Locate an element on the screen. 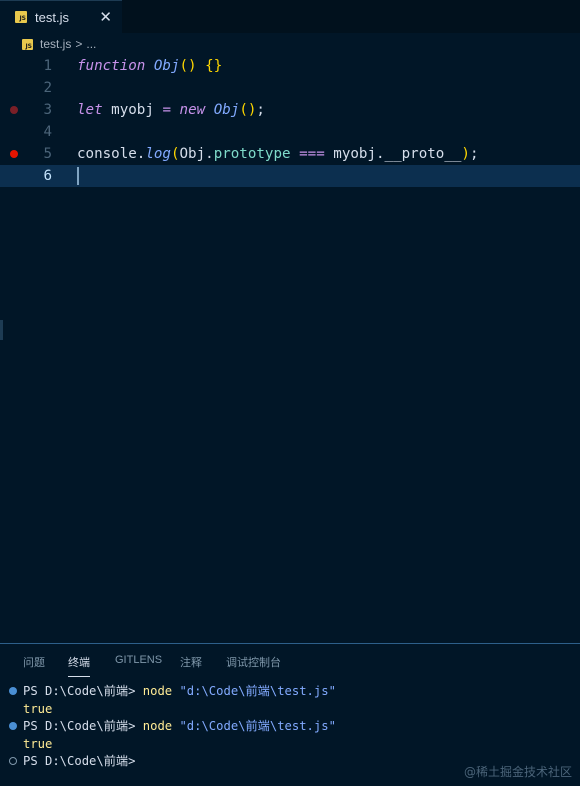  tab-label: test.js is located at coordinates (52, 17).